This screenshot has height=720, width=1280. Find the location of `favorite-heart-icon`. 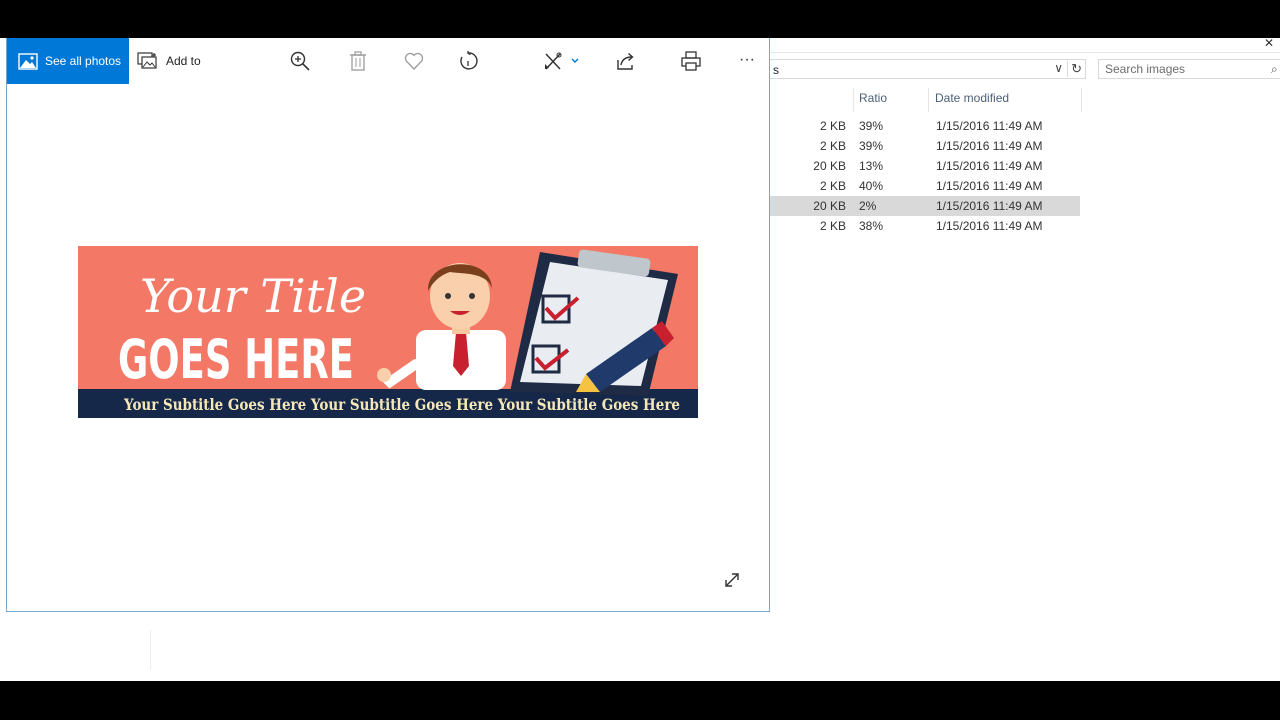

favorite-heart-icon is located at coordinates (414, 61).